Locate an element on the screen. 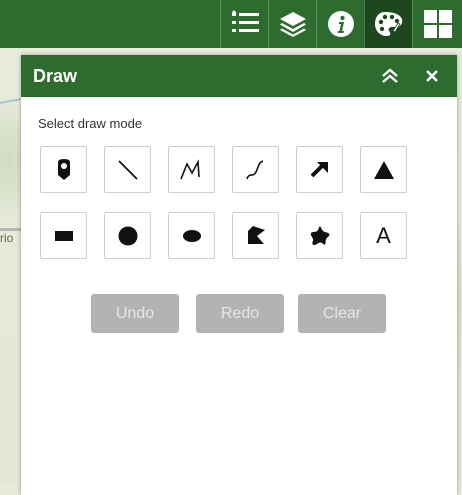  layers-button is located at coordinates (292, 24).